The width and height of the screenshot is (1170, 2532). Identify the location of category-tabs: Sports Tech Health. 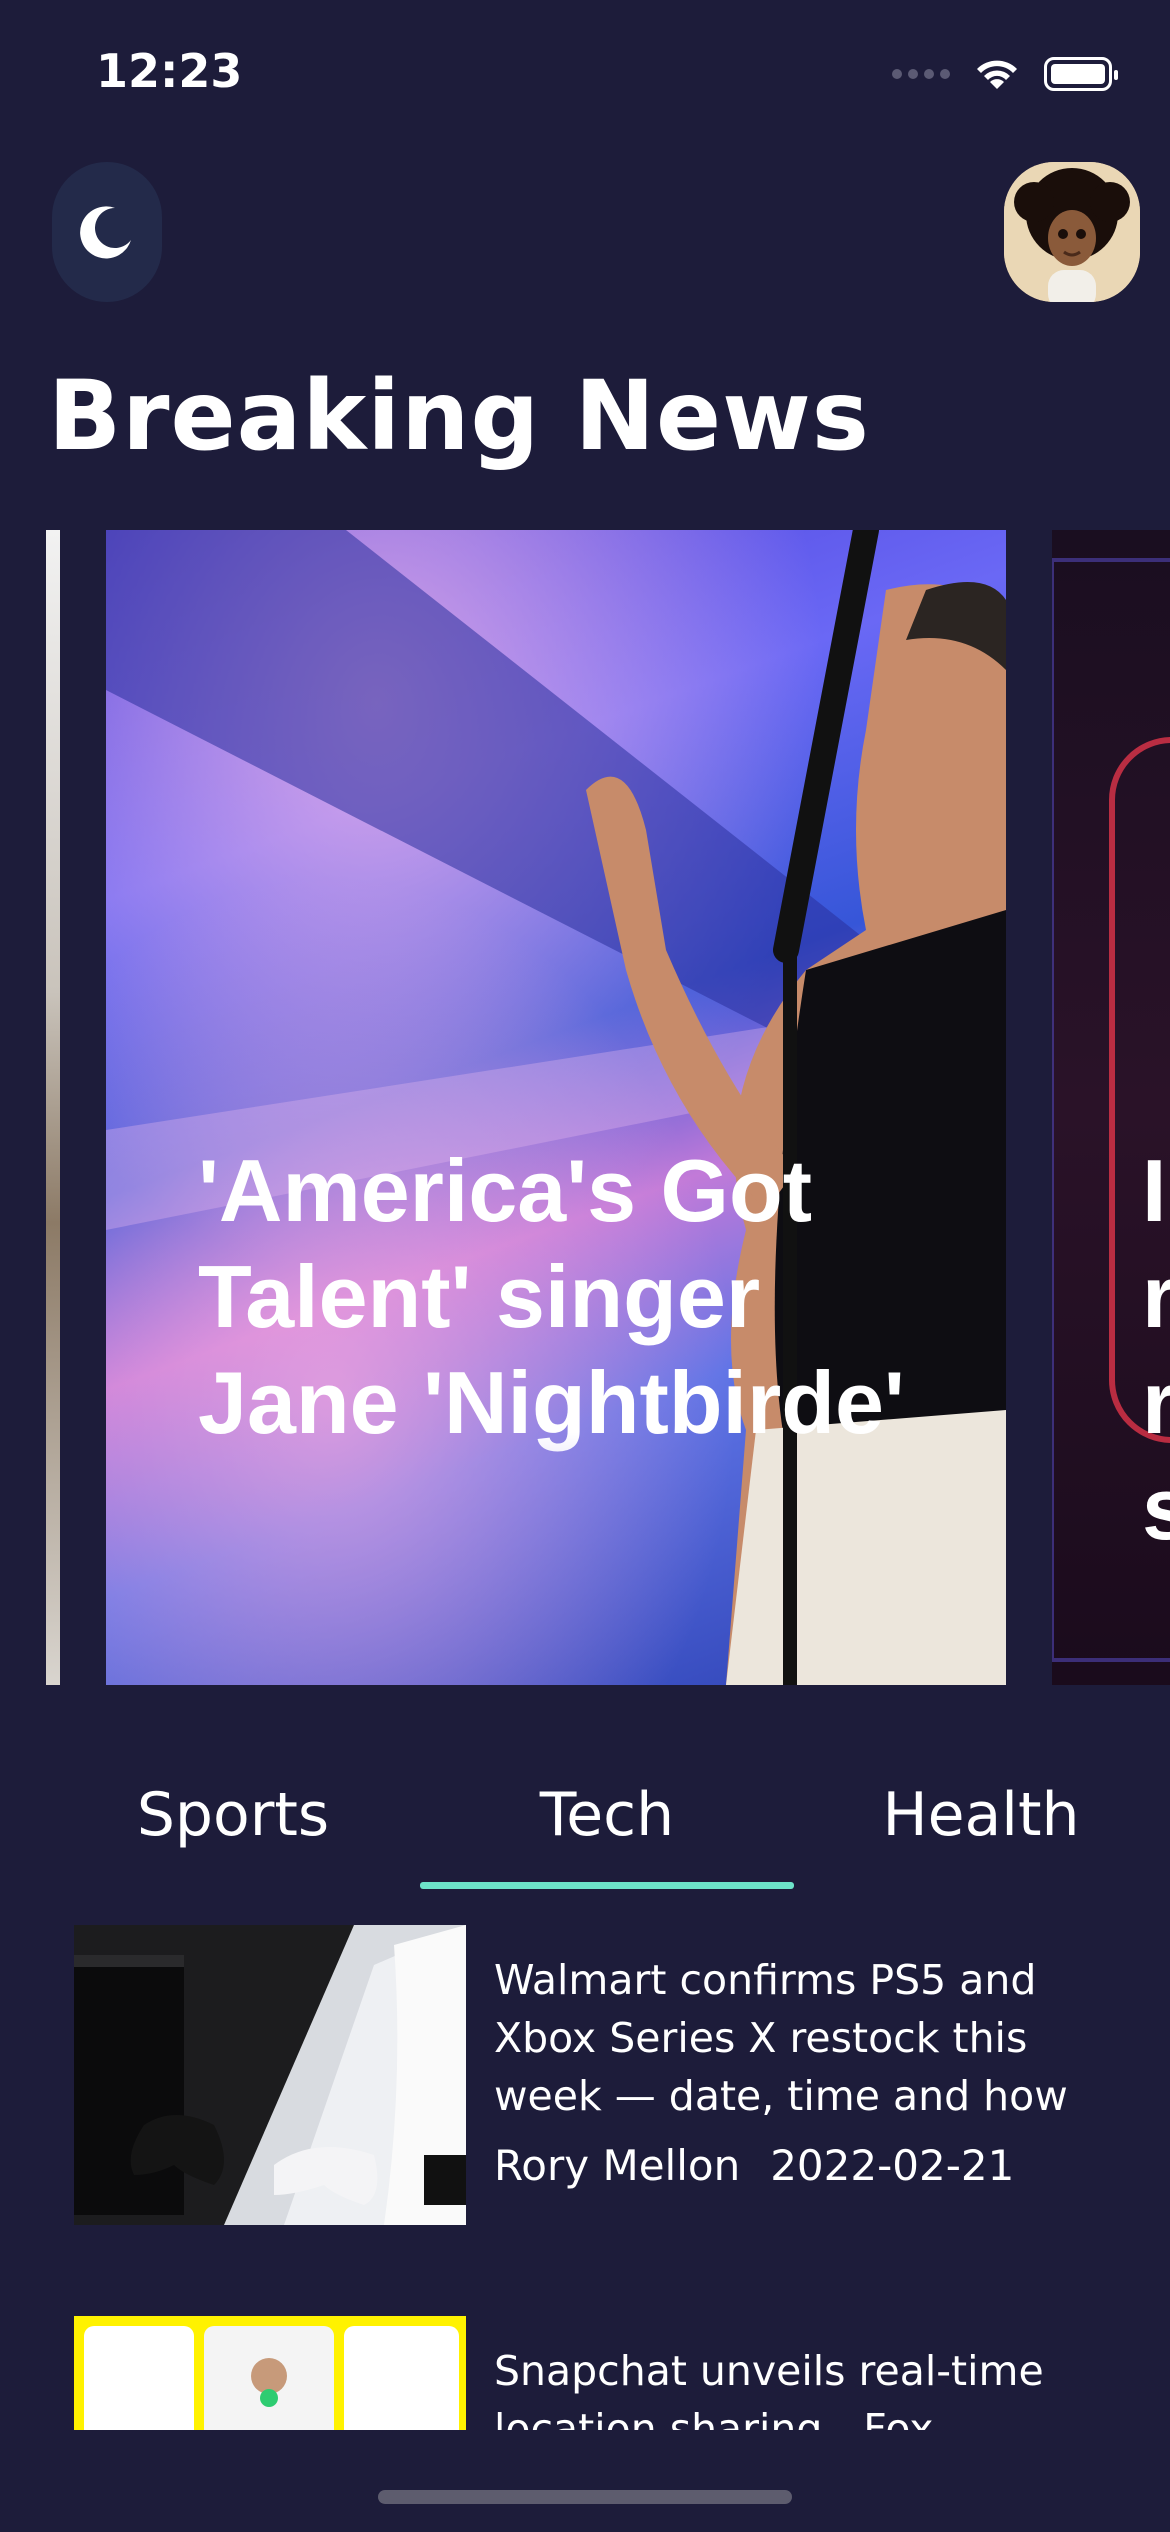
(585, 1830).